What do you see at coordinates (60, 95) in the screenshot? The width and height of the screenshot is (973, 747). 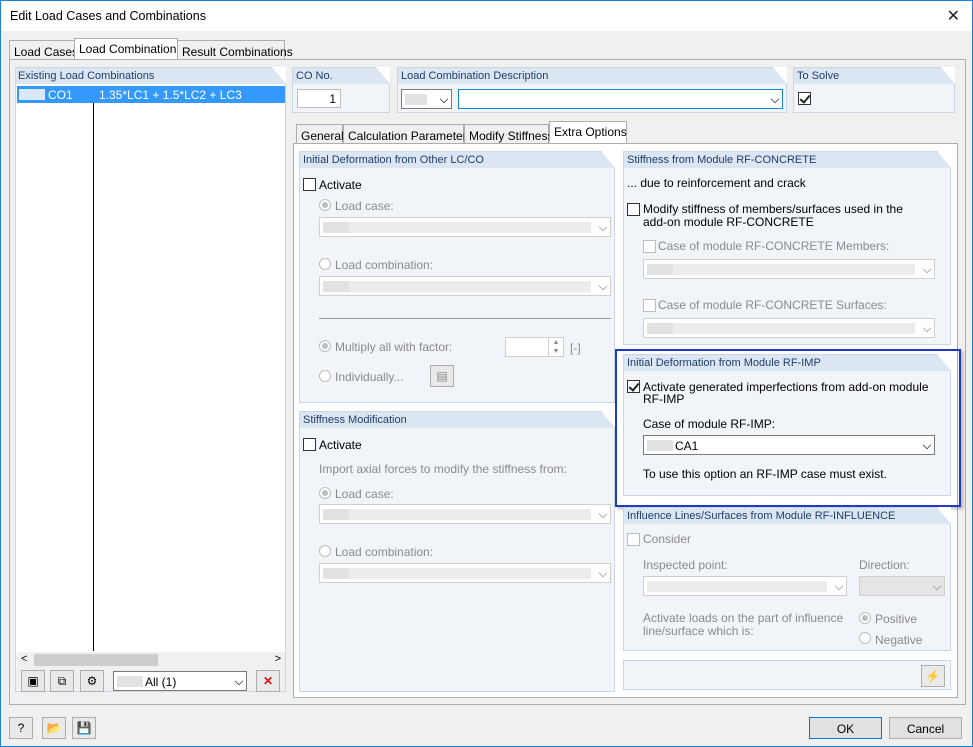 I see `row-id: CO1` at bounding box center [60, 95].